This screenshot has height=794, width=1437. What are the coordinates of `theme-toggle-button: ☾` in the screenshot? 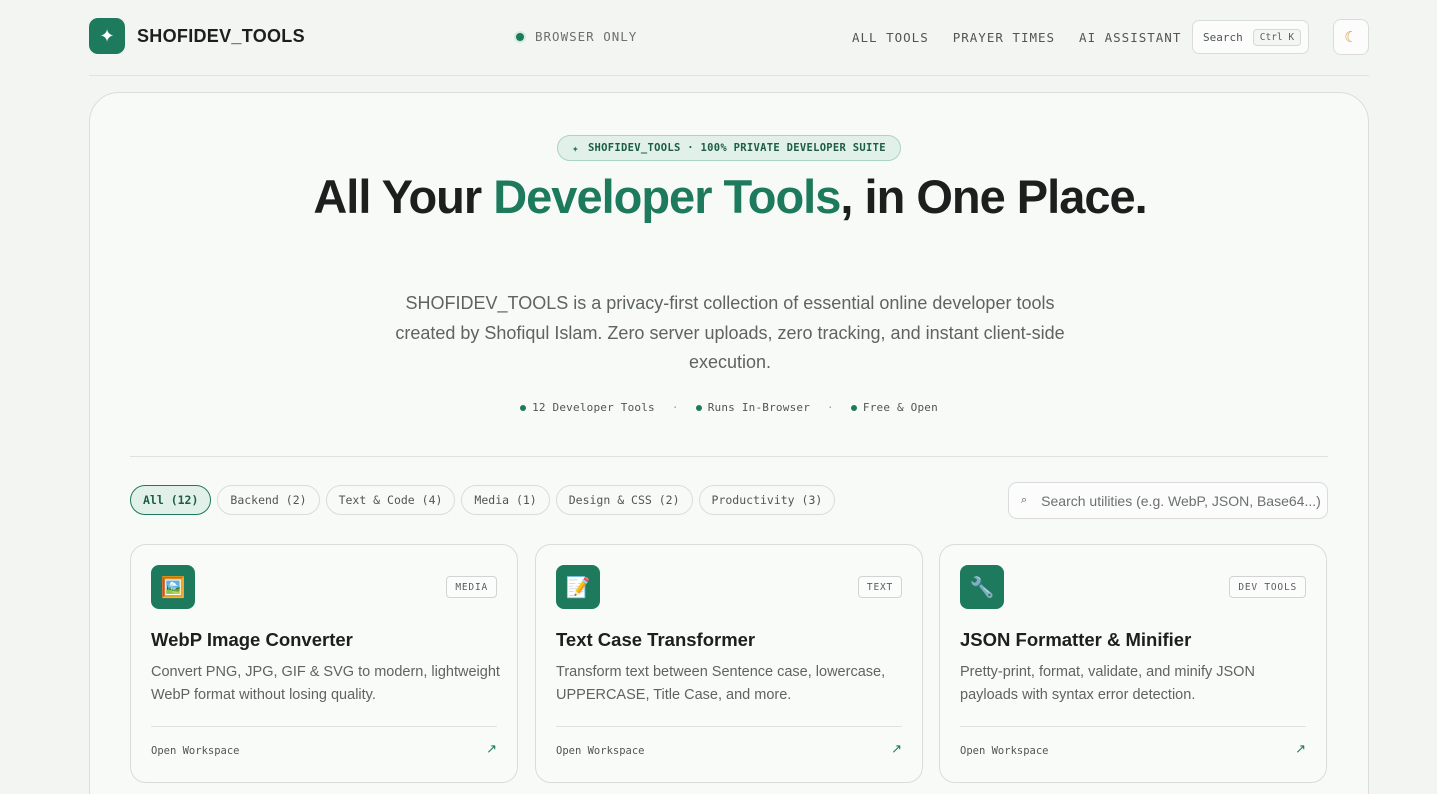 It's located at (1351, 37).